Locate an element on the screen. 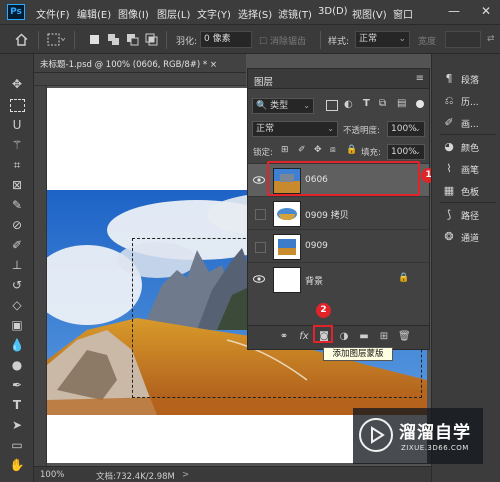 This screenshot has height=482, width=500. menu-type: 文字(Y) is located at coordinates (214, 13).